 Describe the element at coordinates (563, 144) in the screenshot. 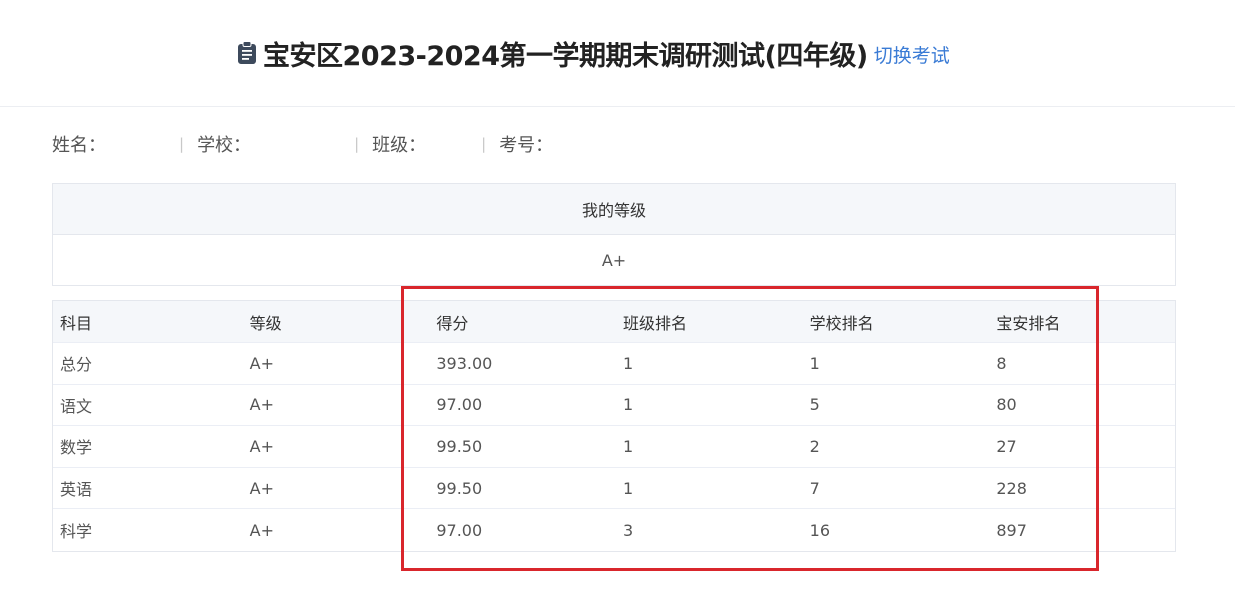

I see `exam-no-value-redacted` at that location.